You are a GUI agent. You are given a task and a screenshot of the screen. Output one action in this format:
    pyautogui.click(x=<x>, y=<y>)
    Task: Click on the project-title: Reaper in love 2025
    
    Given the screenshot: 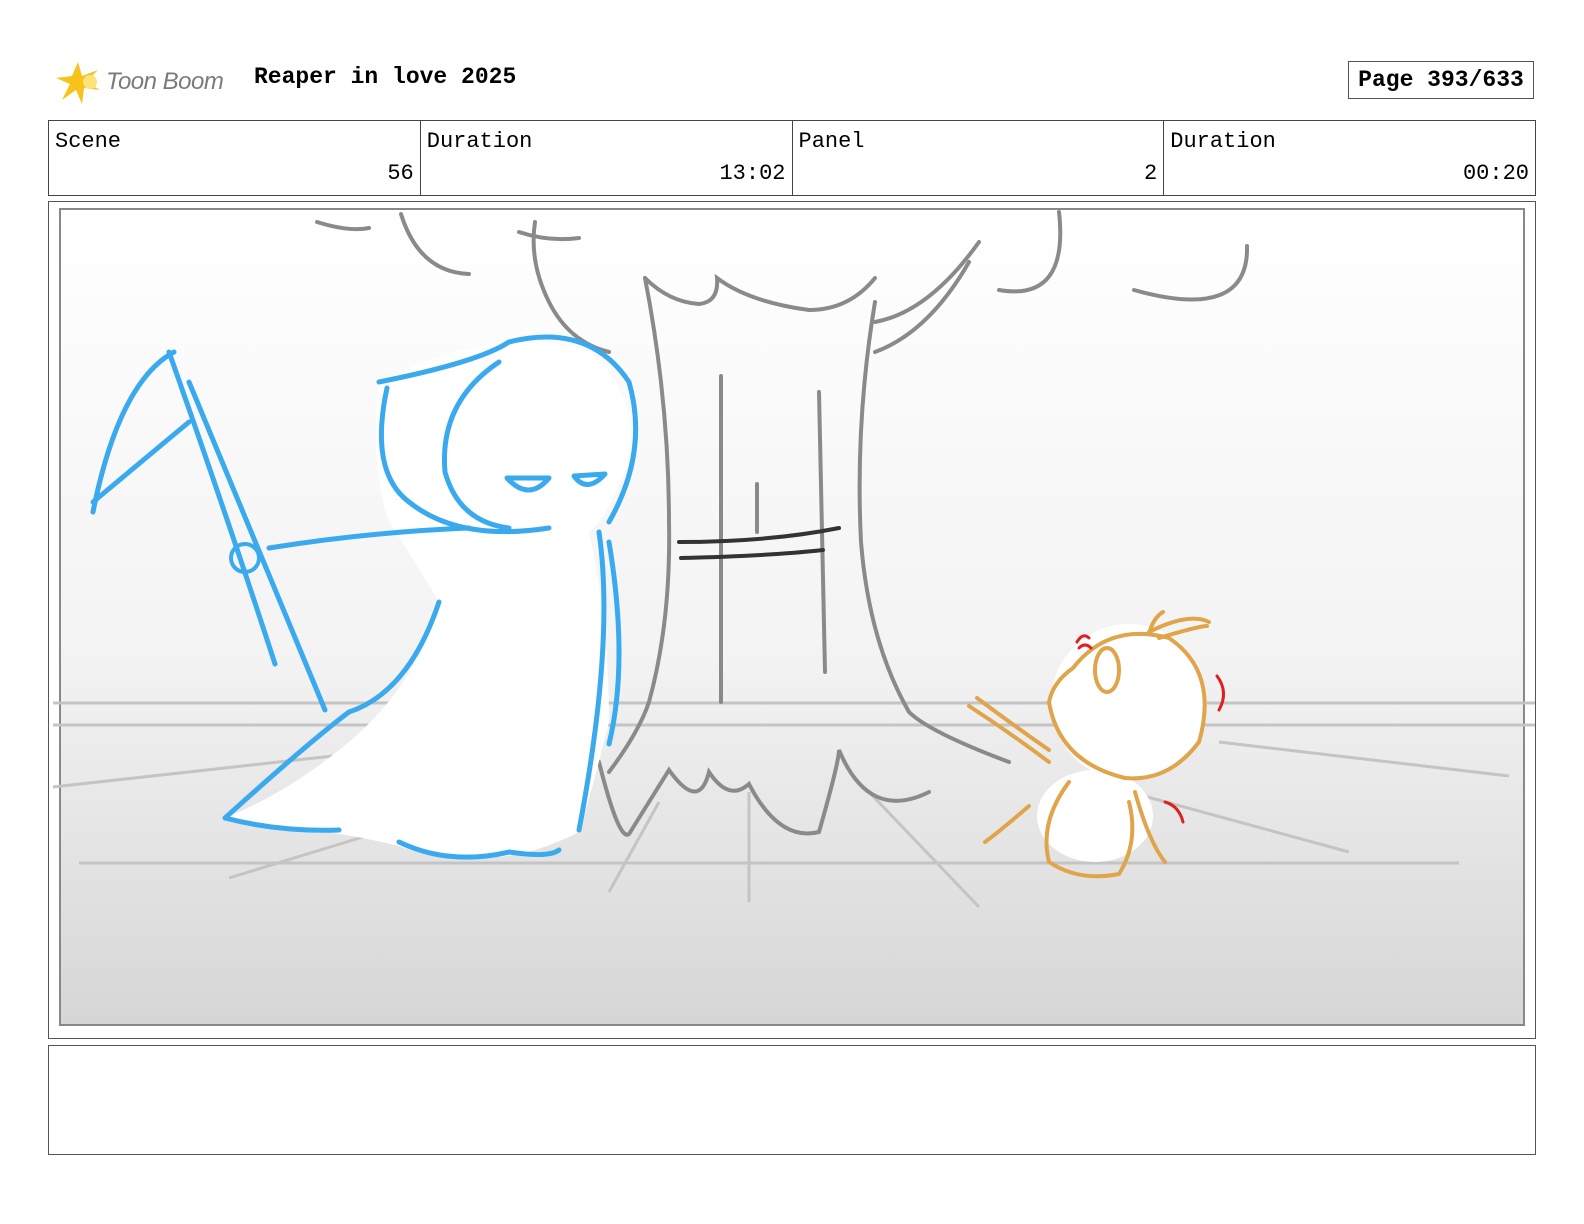 What is the action you would take?
    pyautogui.click(x=385, y=77)
    